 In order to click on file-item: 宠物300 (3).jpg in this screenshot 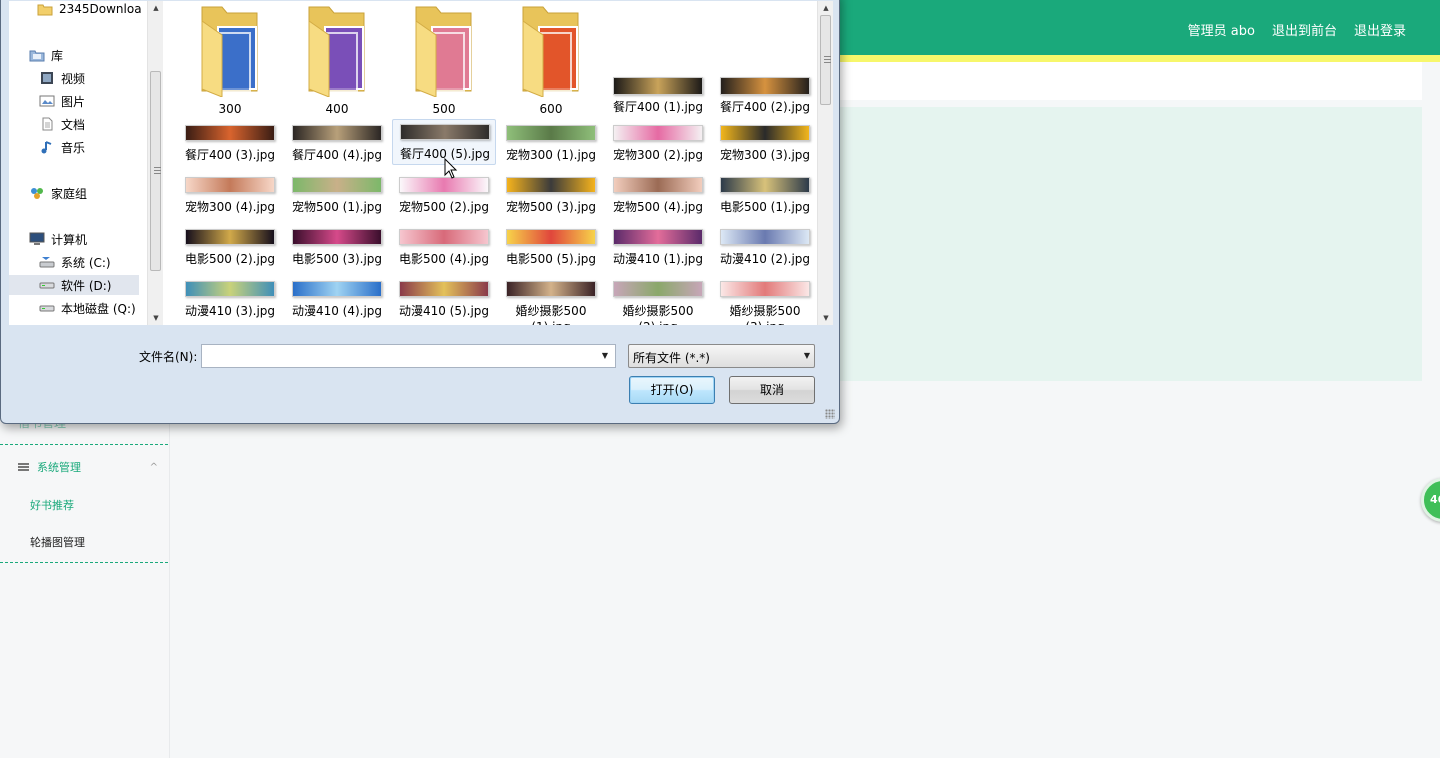, I will do `click(765, 144)`.